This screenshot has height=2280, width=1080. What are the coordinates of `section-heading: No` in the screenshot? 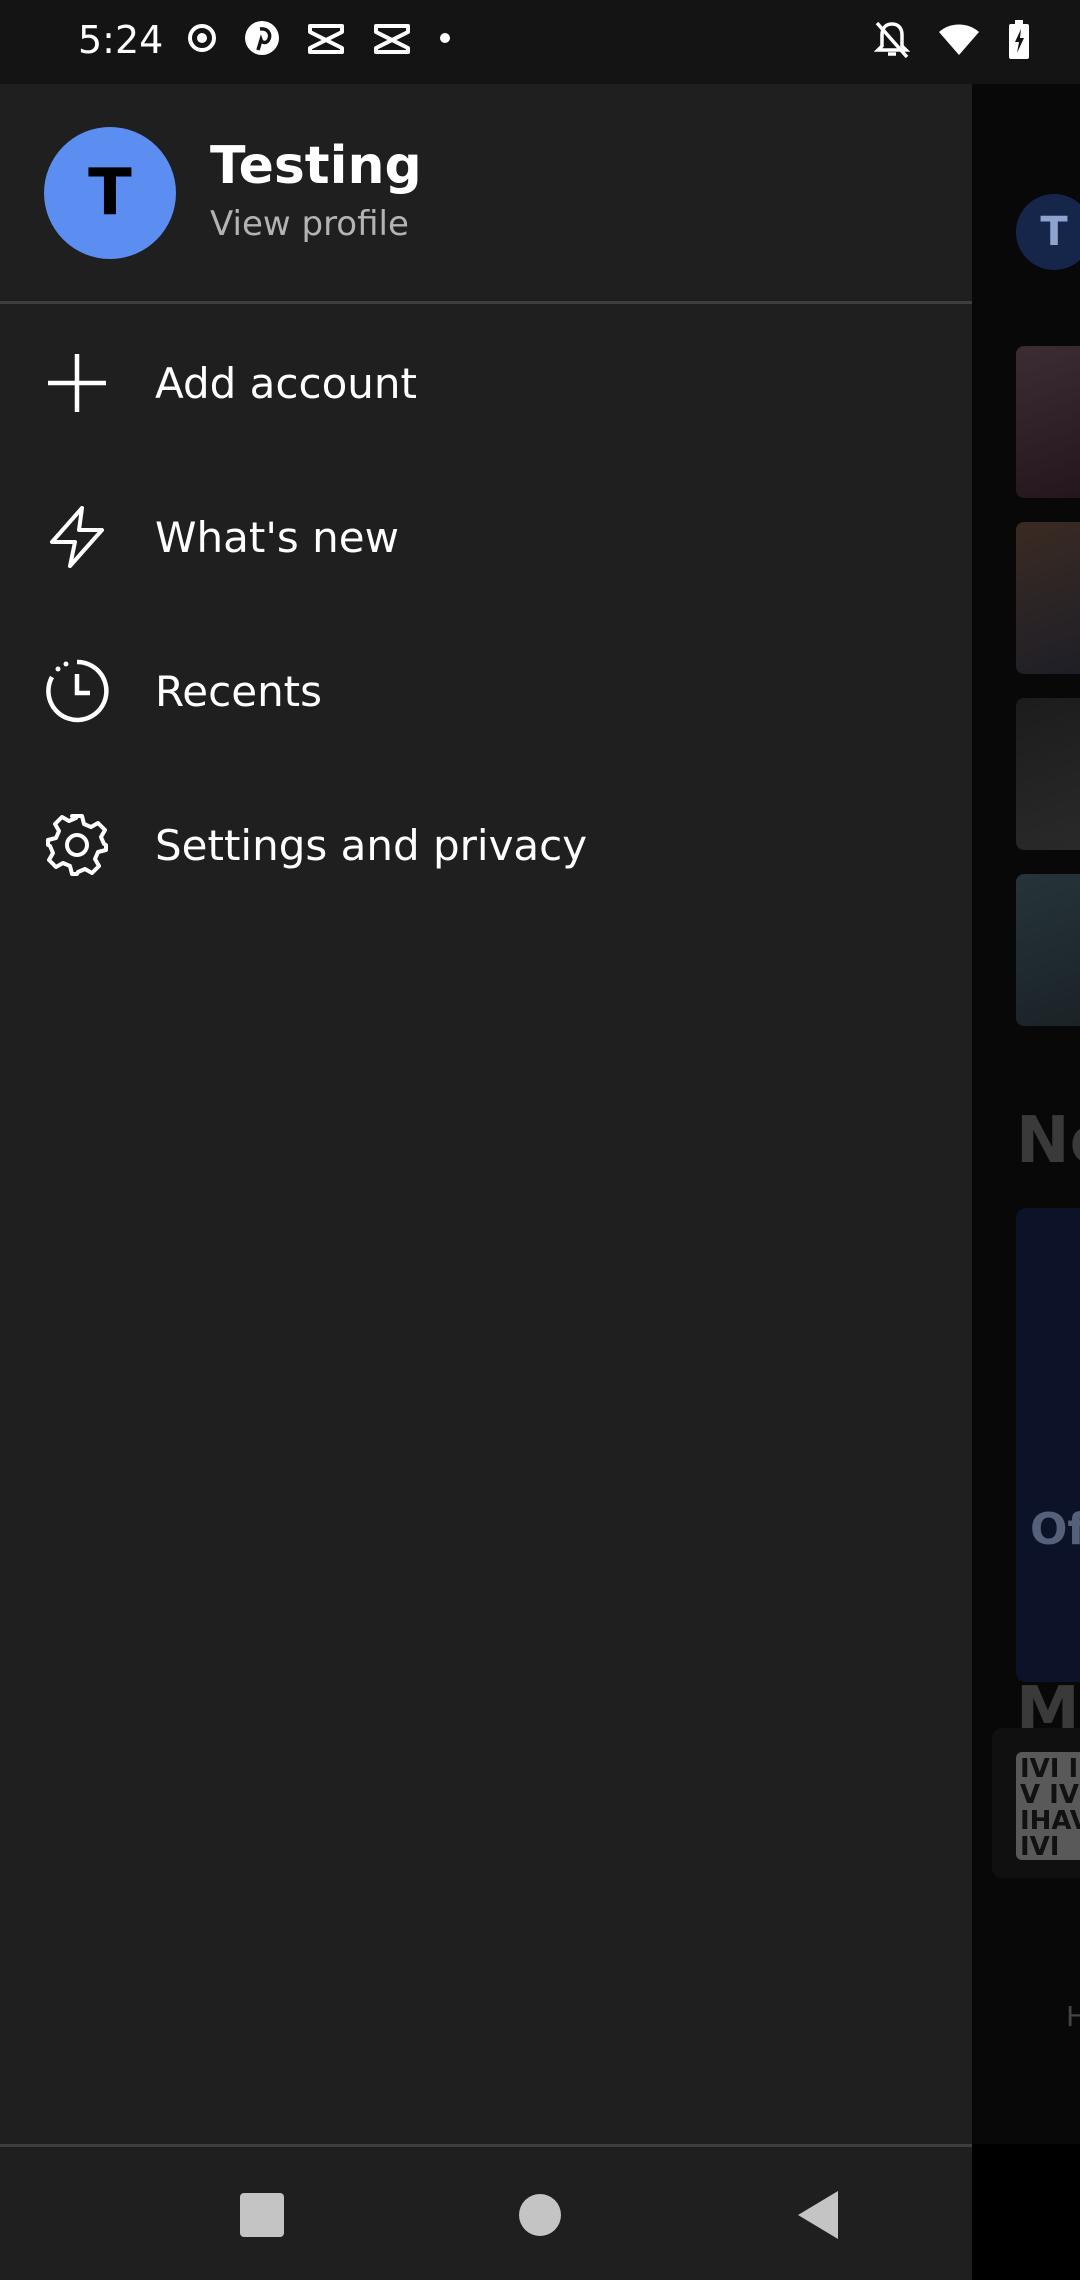 It's located at (1048, 1141).